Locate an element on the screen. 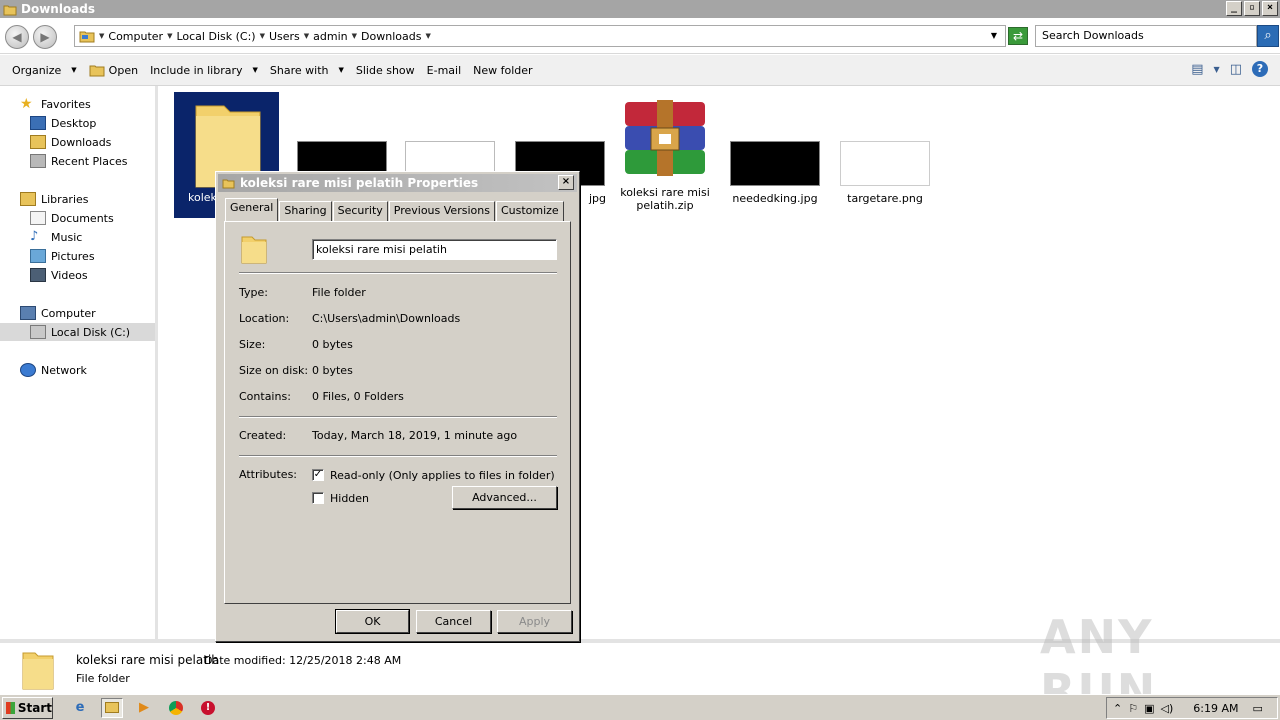  share-with-button: Share with ▼ is located at coordinates (307, 70).